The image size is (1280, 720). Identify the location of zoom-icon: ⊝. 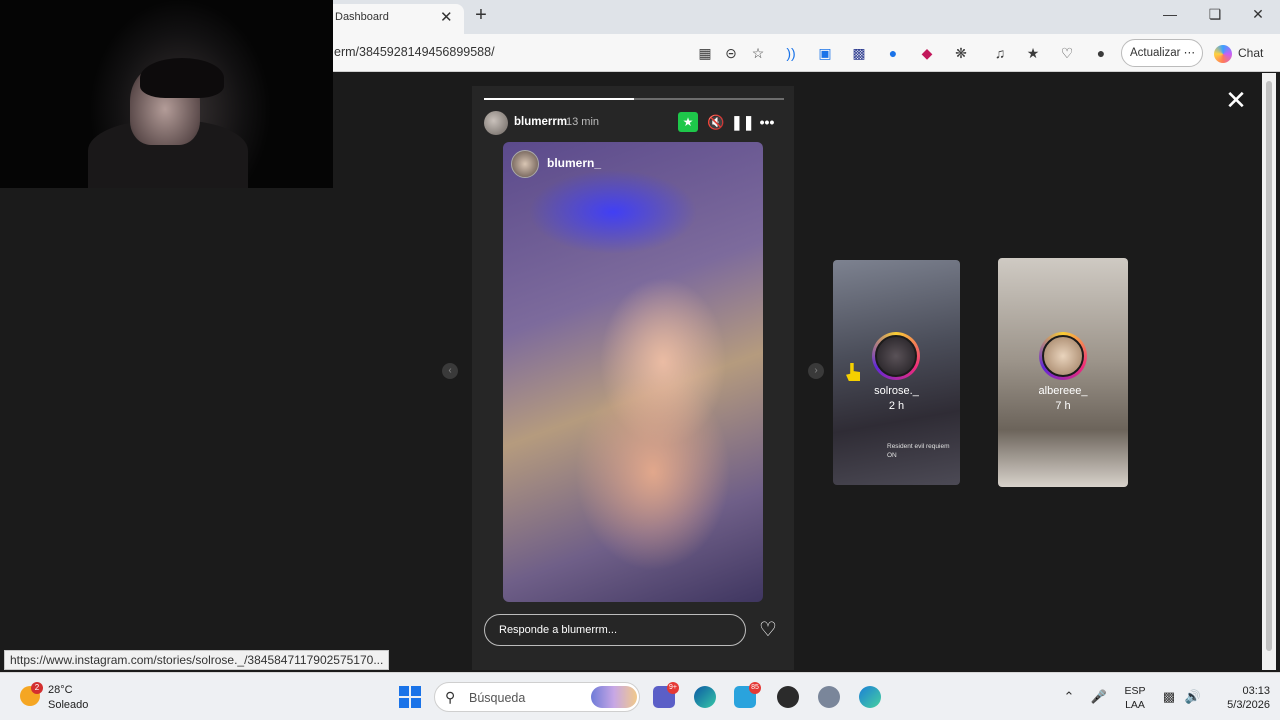
(731, 53).